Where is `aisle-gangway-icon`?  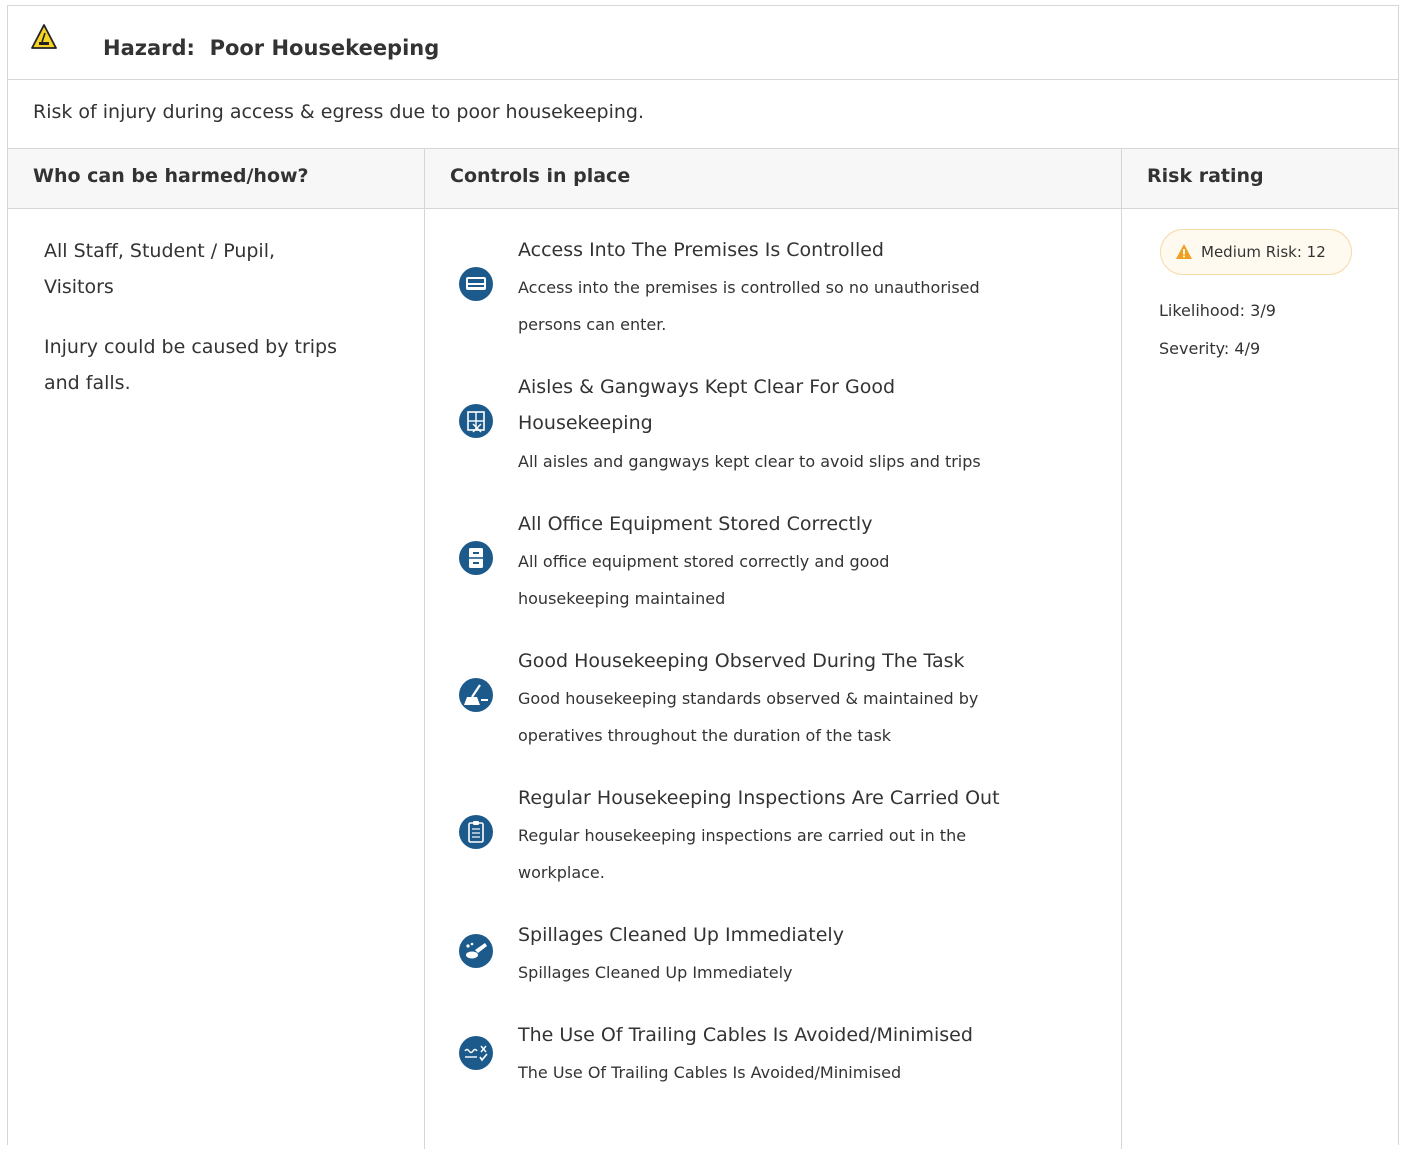 aisle-gangway-icon is located at coordinates (476, 421).